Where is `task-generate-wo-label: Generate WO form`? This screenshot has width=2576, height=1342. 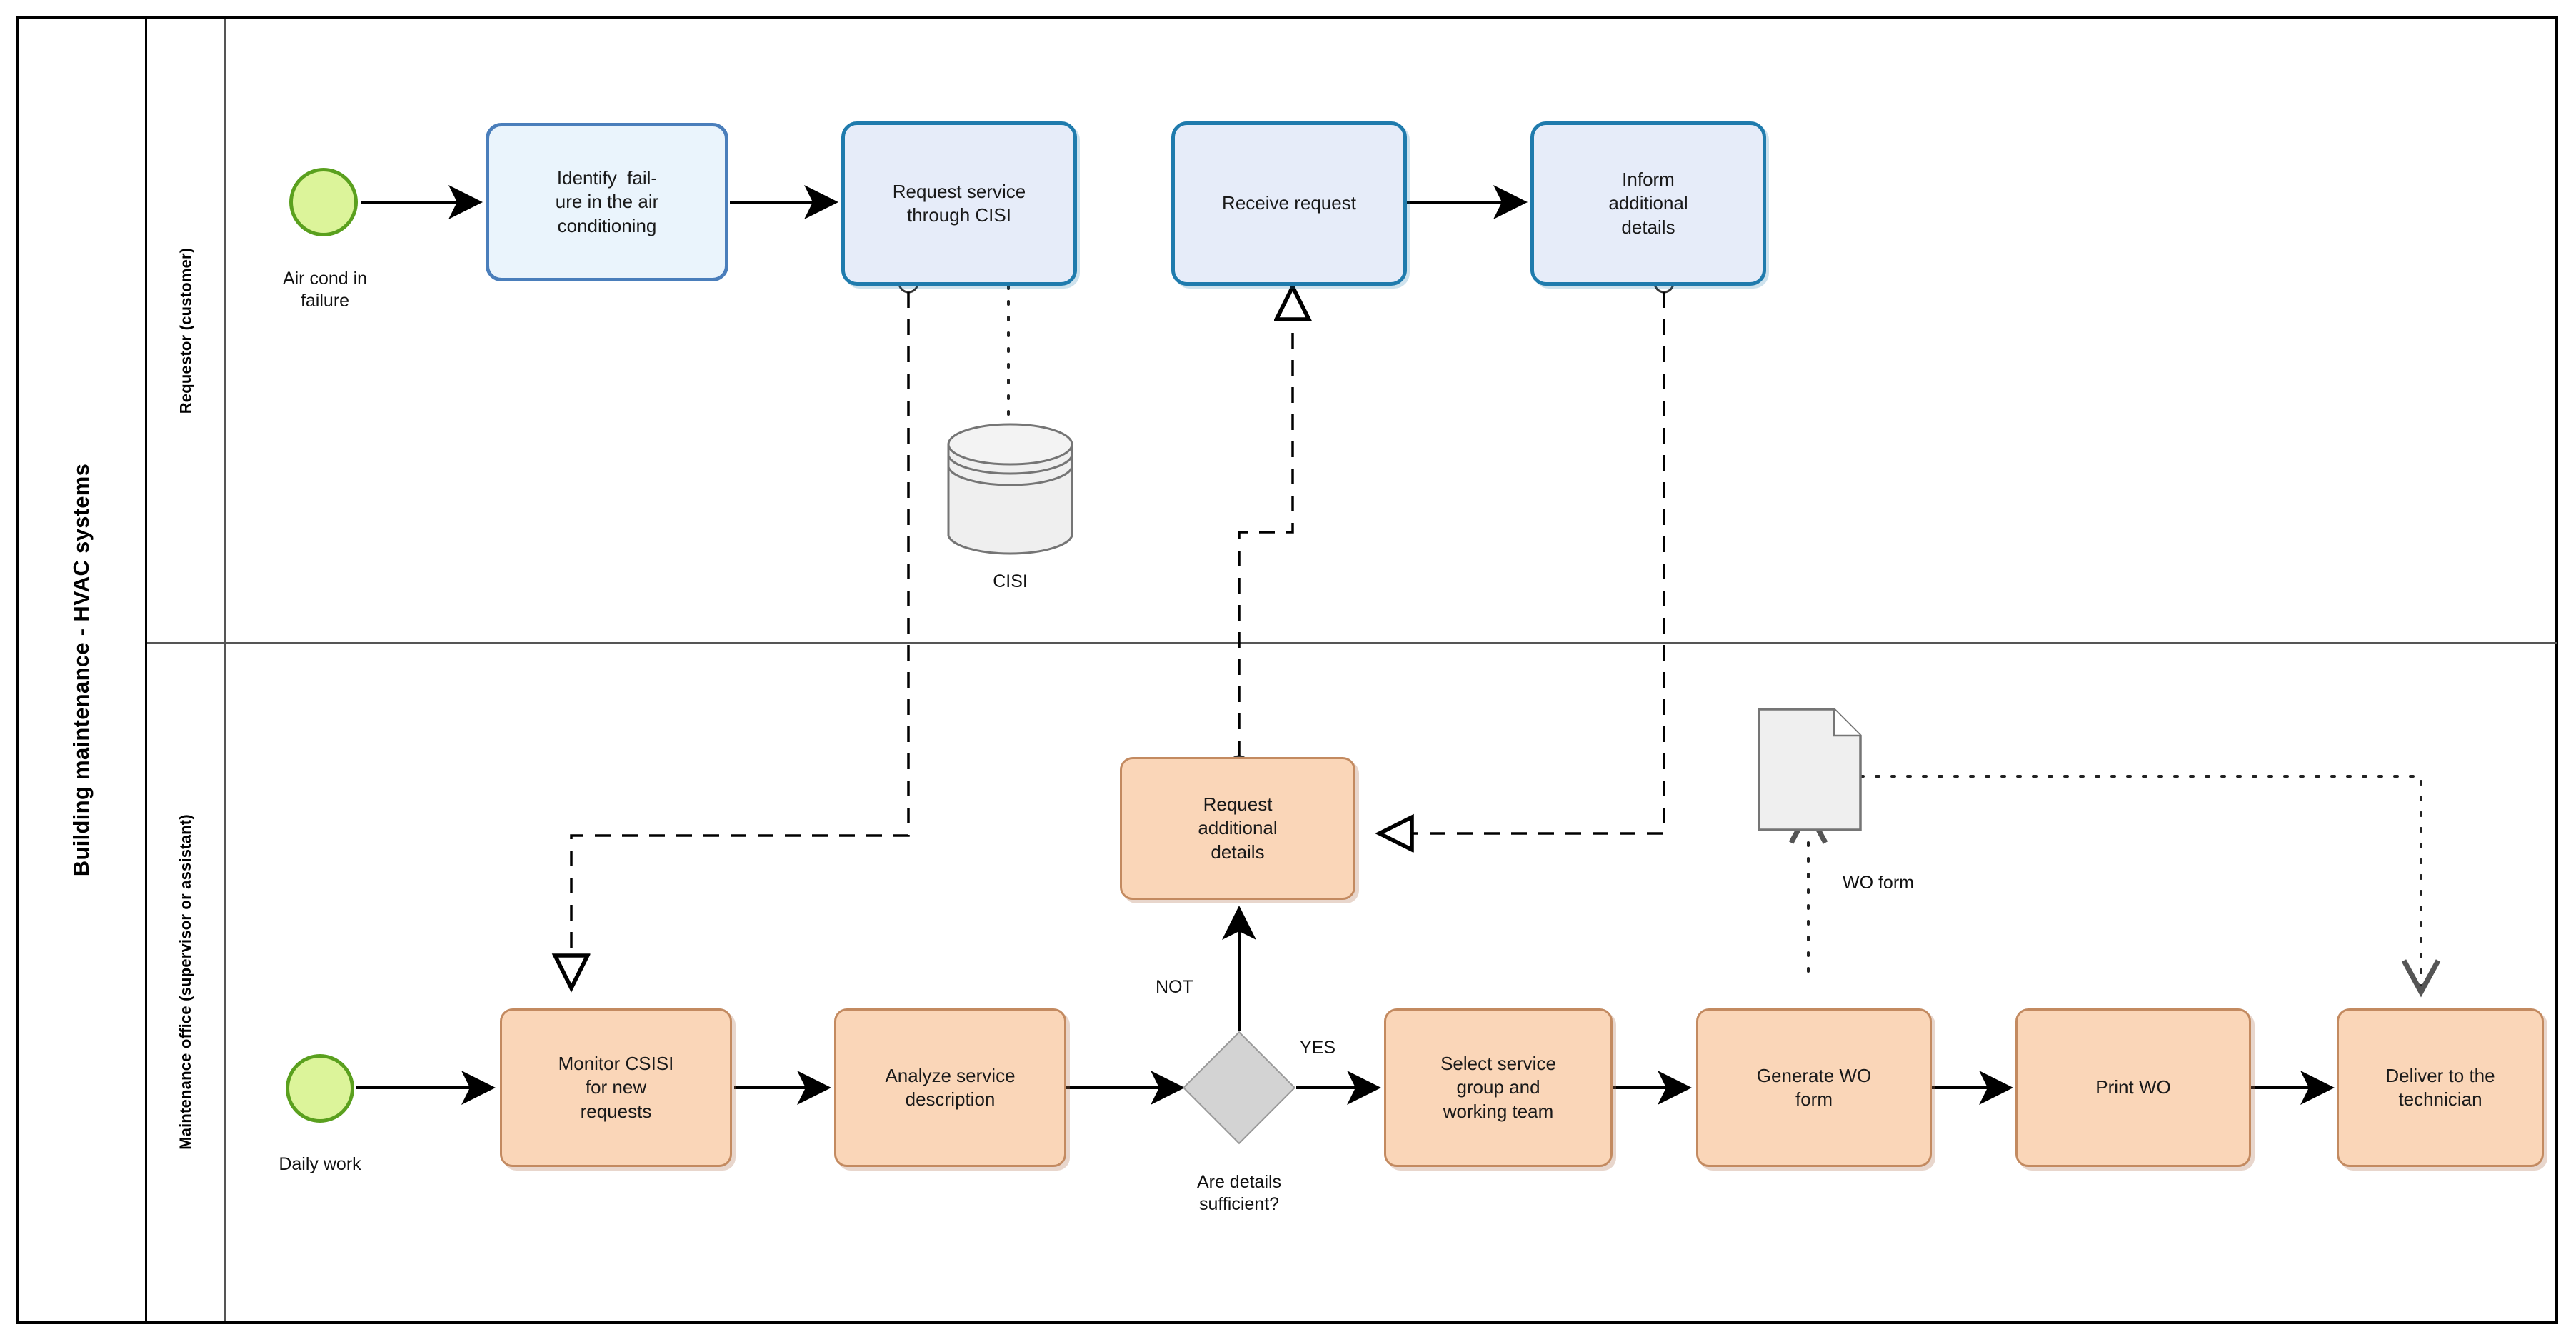
task-generate-wo-label: Generate WO form is located at coordinates (1814, 1087).